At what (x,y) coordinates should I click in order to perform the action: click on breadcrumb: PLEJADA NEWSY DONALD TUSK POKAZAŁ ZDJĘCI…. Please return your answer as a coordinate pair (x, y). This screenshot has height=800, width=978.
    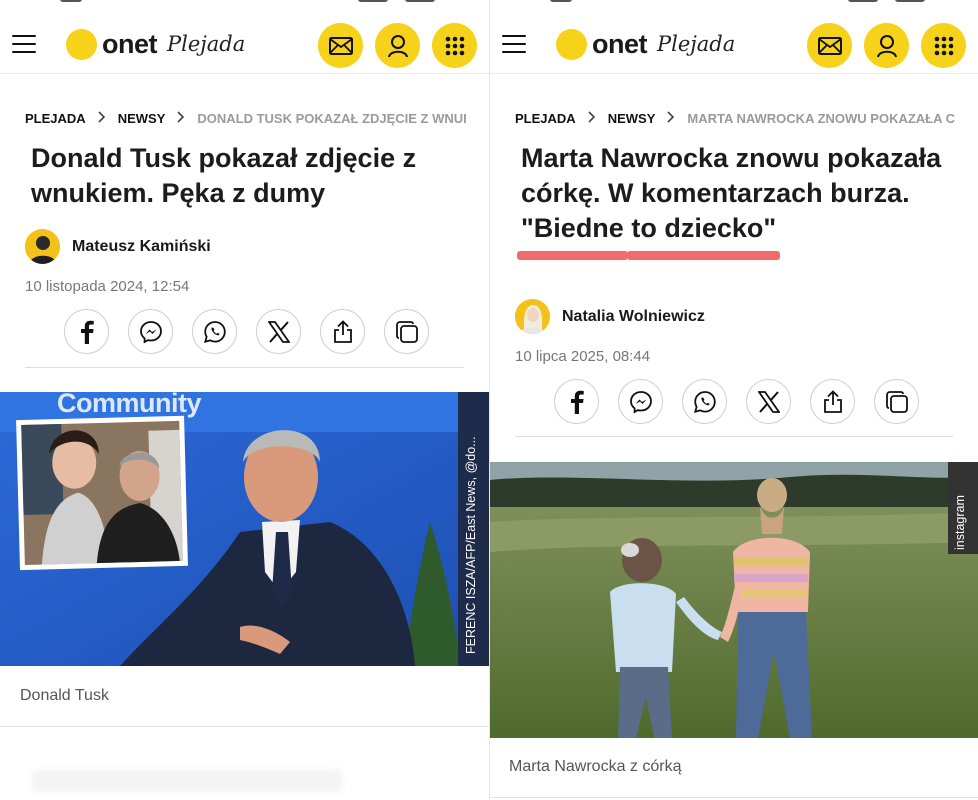
    Looking at the image, I should click on (257, 118).